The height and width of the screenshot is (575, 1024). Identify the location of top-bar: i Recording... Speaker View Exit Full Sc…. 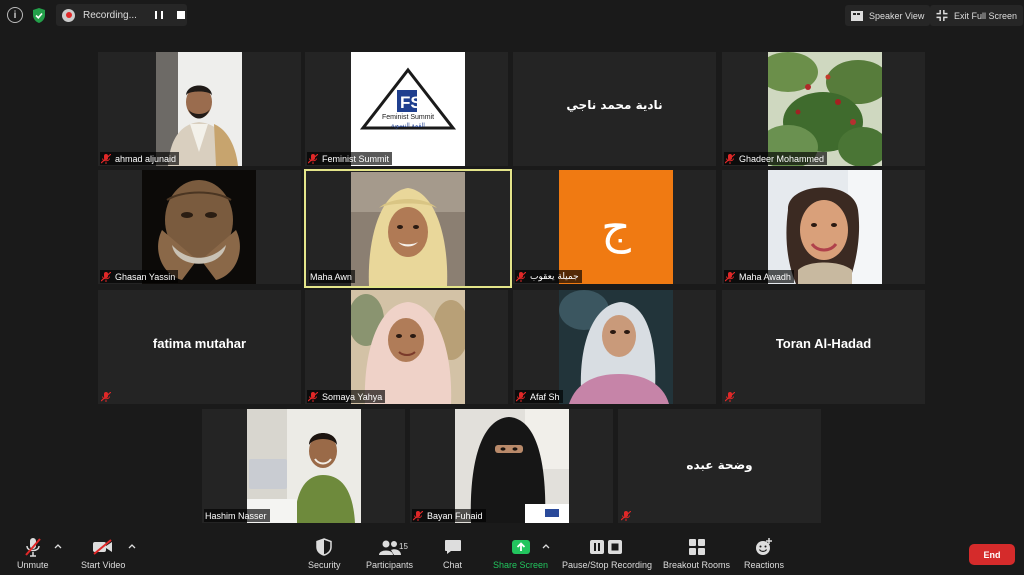
(512, 16).